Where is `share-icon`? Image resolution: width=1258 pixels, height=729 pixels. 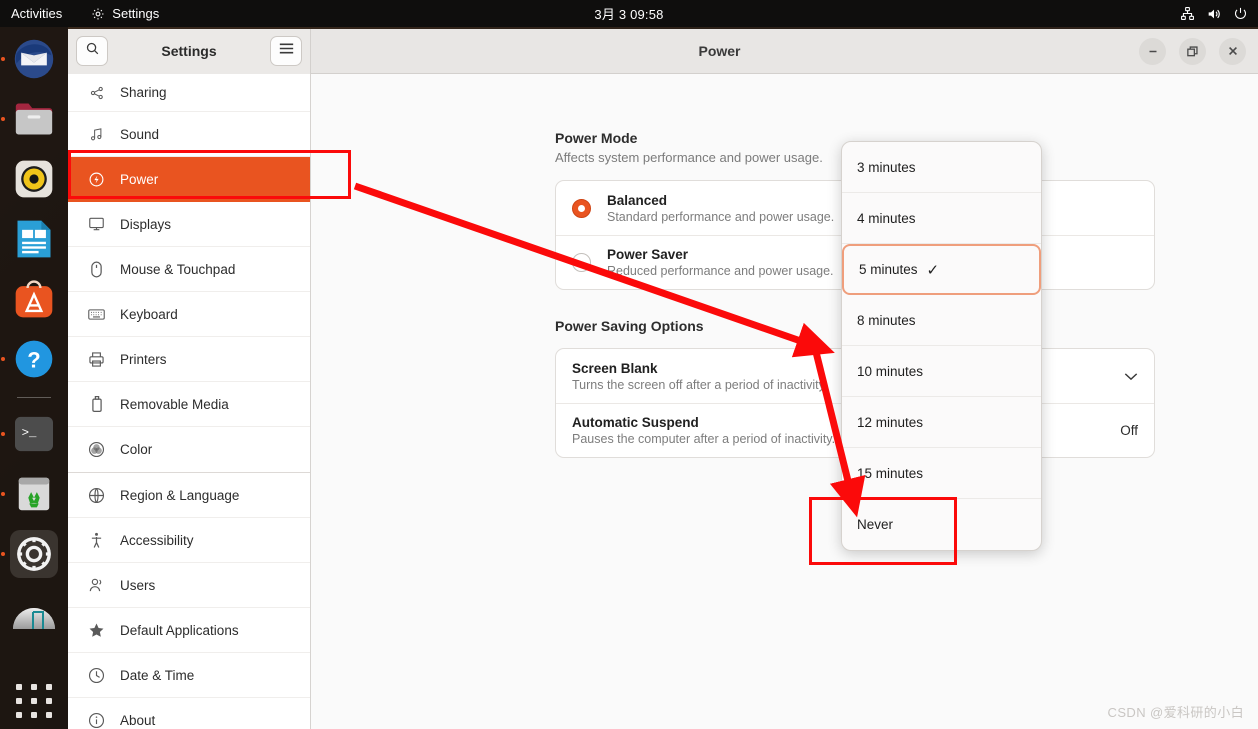 share-icon is located at coordinates (96, 92).